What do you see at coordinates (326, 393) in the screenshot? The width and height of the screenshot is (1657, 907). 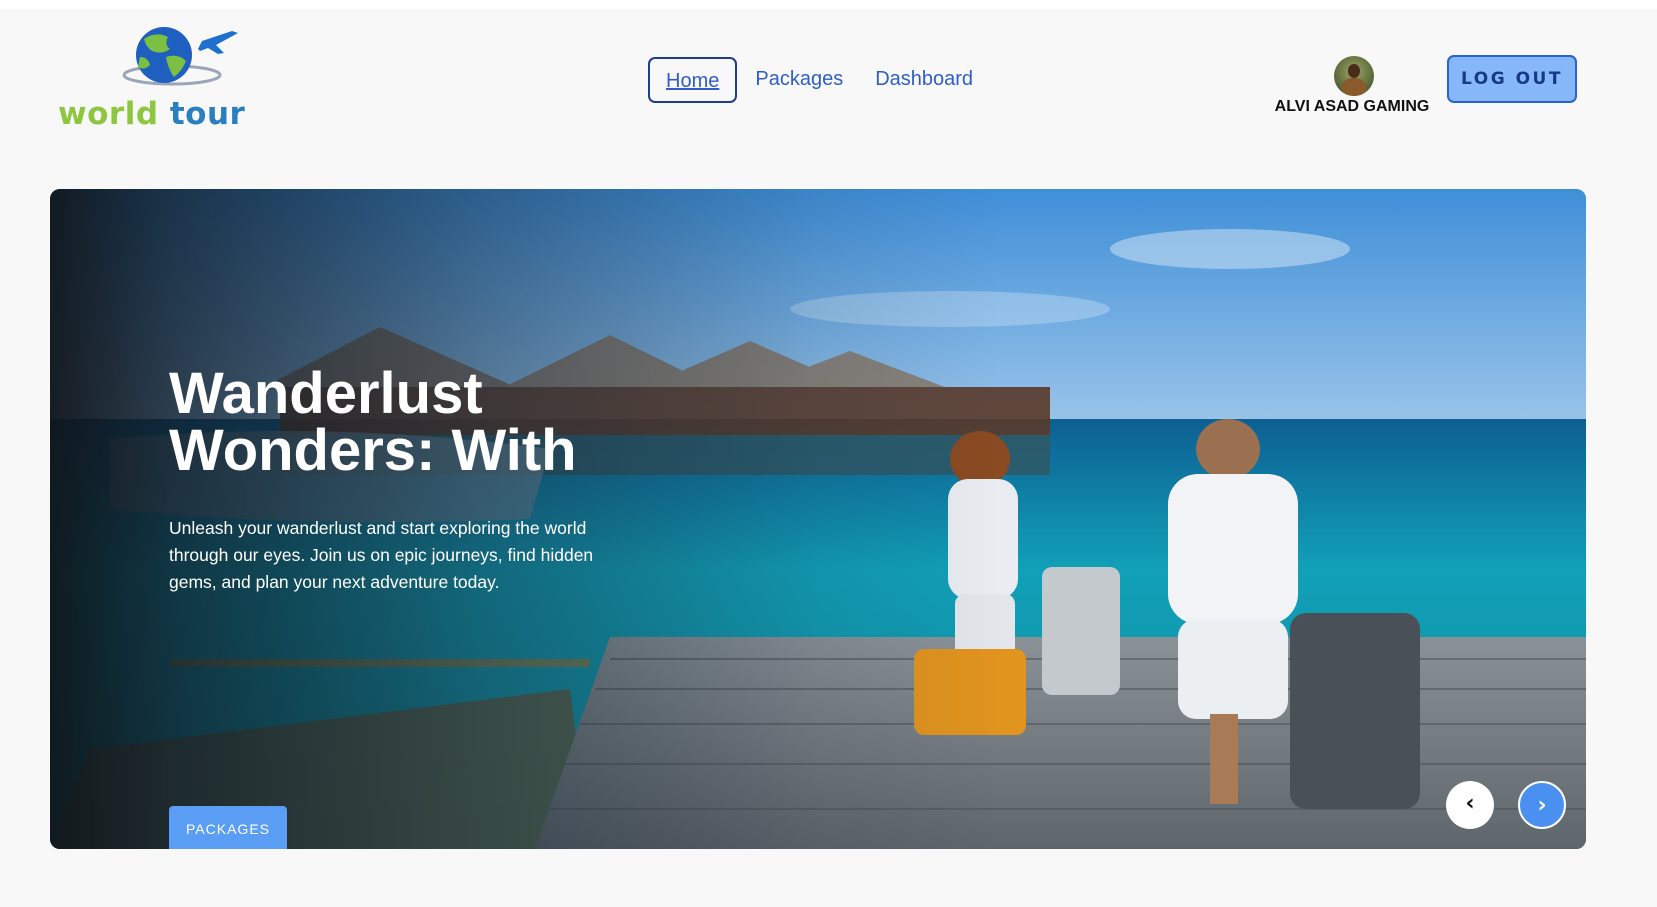 I see `hero-title-line-1: Wanderlust` at bounding box center [326, 393].